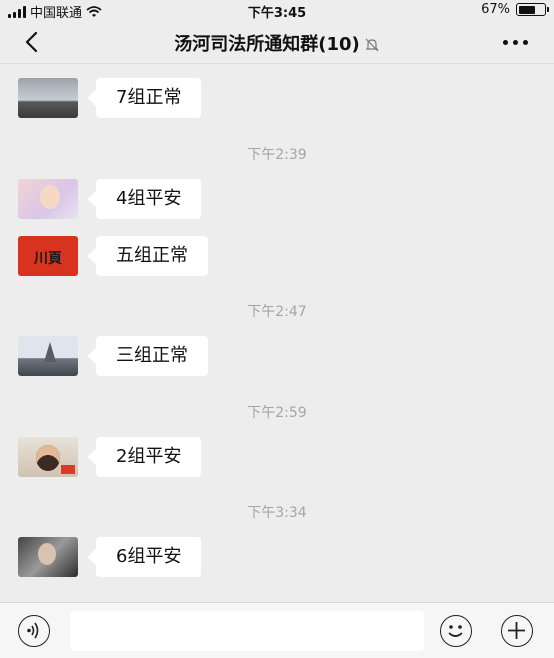 The width and height of the screenshot is (554, 658). What do you see at coordinates (152, 256) in the screenshot?
I see `message-bubble: 五组正常` at bounding box center [152, 256].